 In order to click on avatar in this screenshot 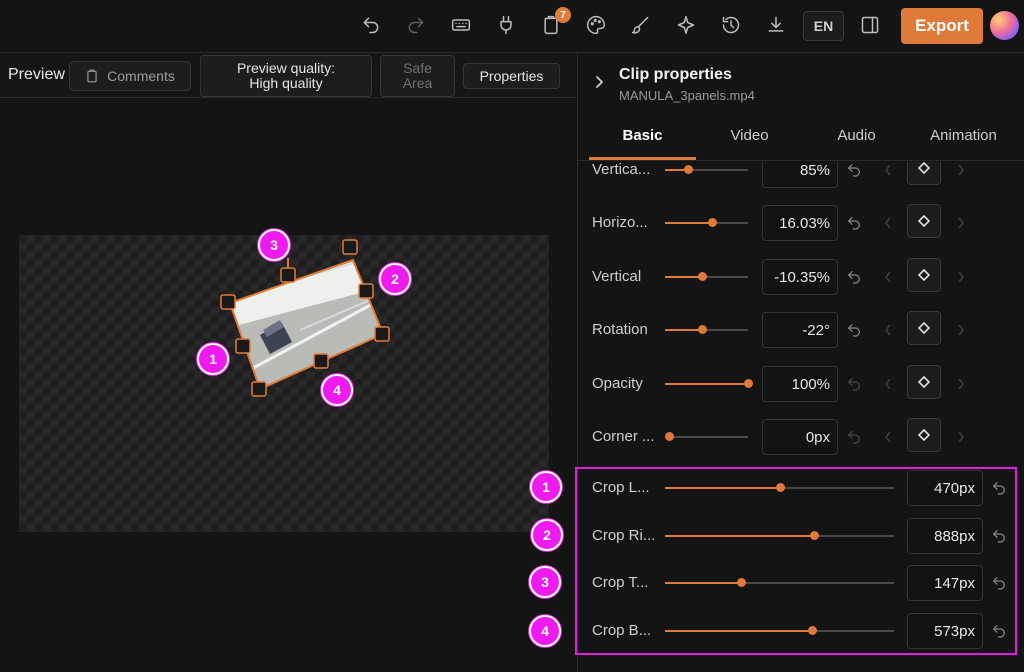, I will do `click(1004, 25)`.